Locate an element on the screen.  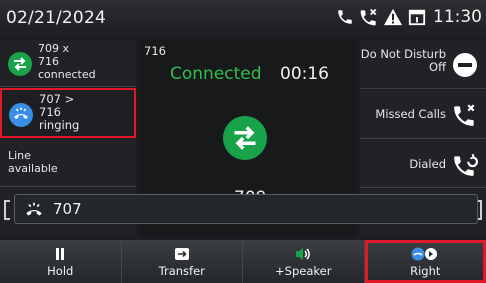
status-bar: 02/21/2024 11:30 is located at coordinates (243, 18).